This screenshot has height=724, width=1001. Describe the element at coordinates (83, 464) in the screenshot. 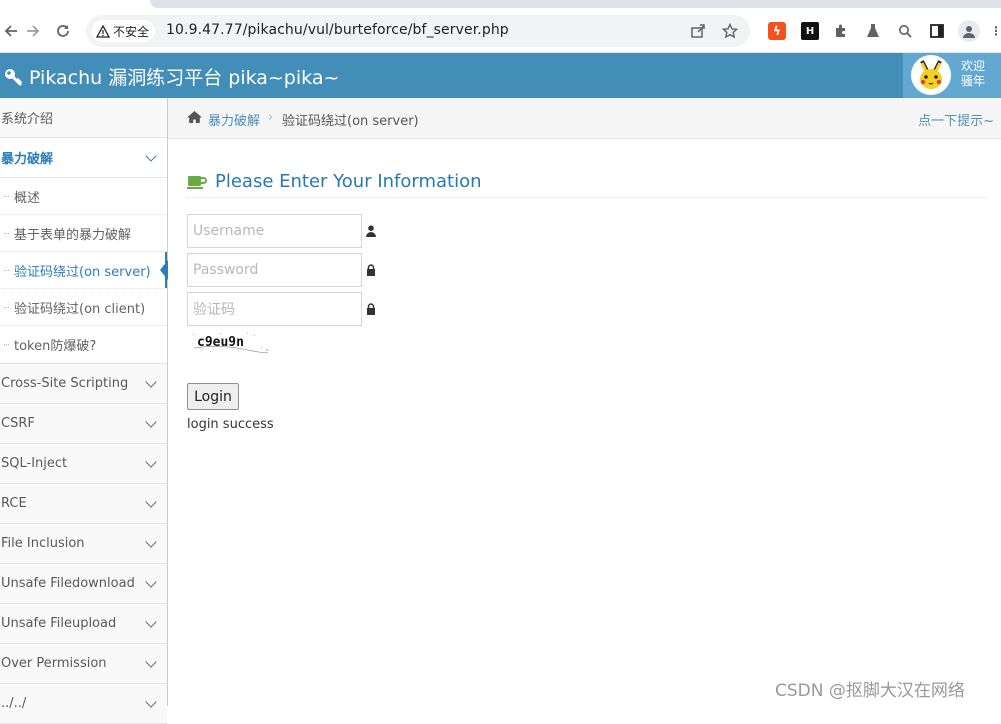

I see `sidebar-item-sqli: SQL-Inject` at that location.